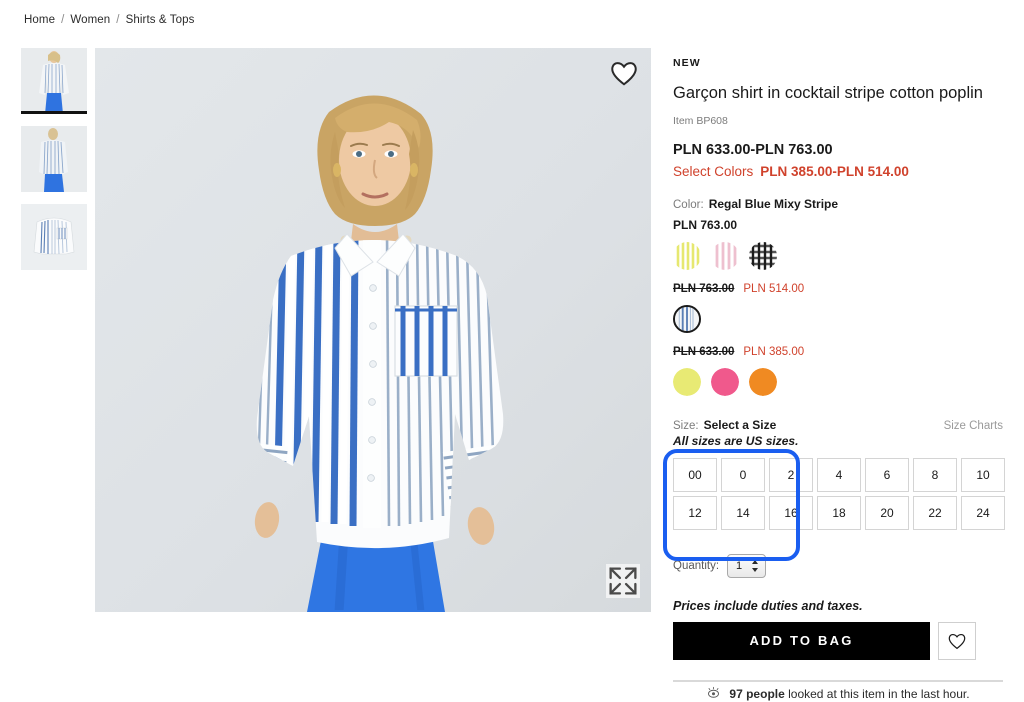 The height and width of the screenshot is (702, 1024). I want to click on swatch-solid-pink, so click(725, 381).